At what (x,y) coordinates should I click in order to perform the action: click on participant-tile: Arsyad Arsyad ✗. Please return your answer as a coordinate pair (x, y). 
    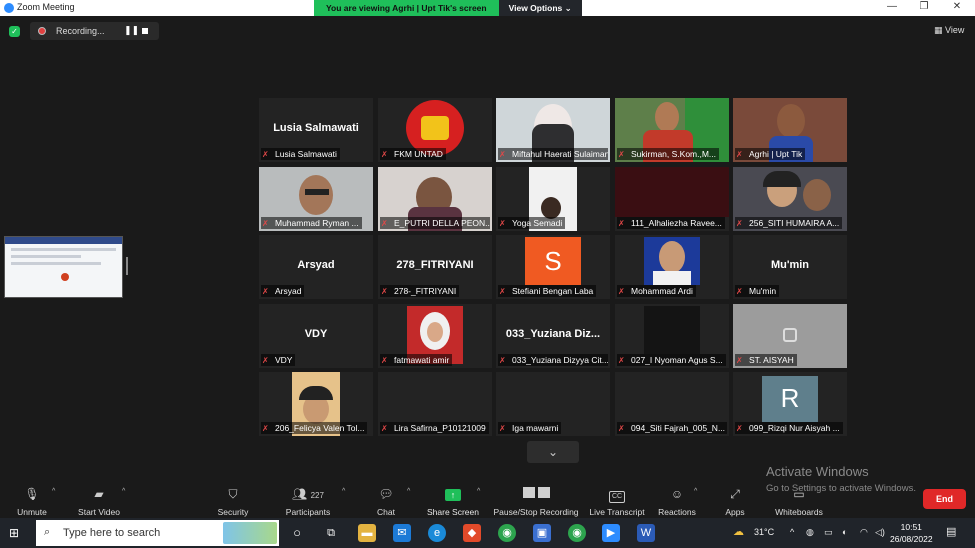
    Looking at the image, I should click on (316, 267).